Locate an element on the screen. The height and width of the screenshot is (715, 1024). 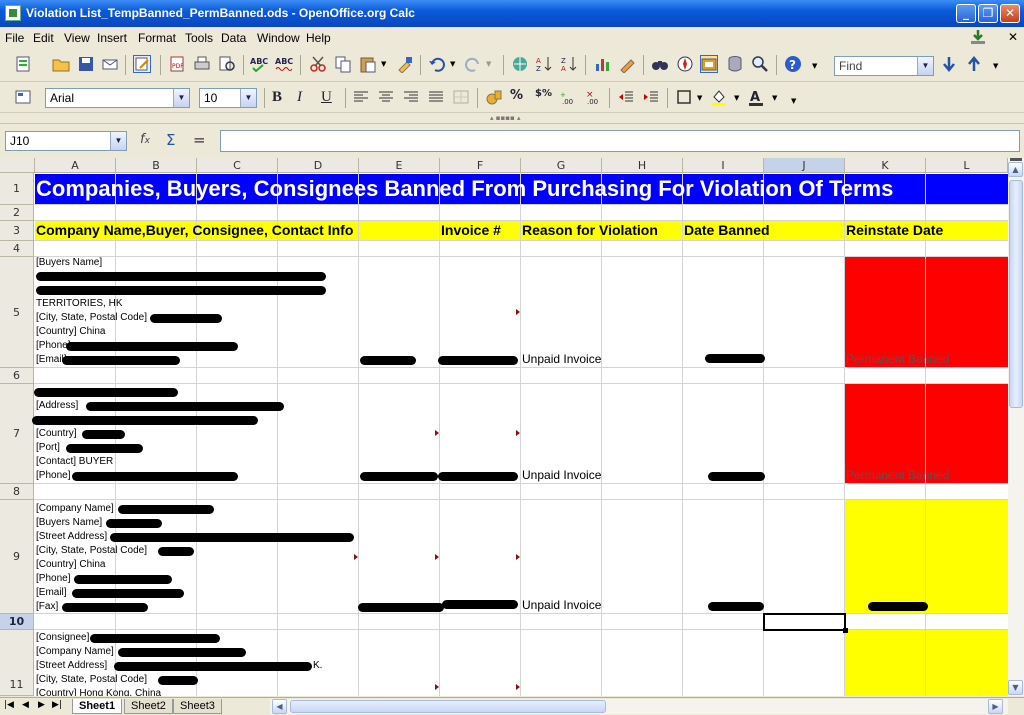
column-header-b: B is located at coordinates (156, 165).